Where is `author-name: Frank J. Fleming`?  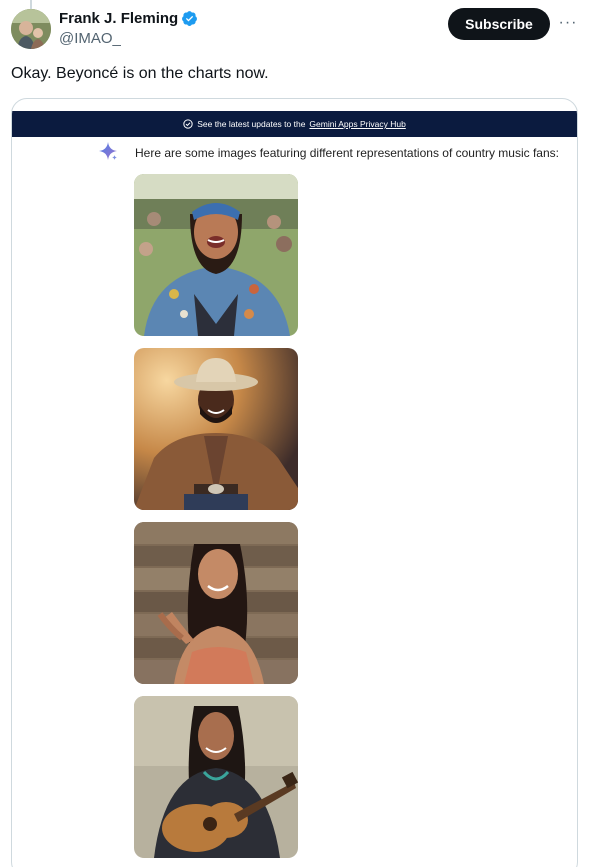
author-name: Frank J. Fleming is located at coordinates (118, 18).